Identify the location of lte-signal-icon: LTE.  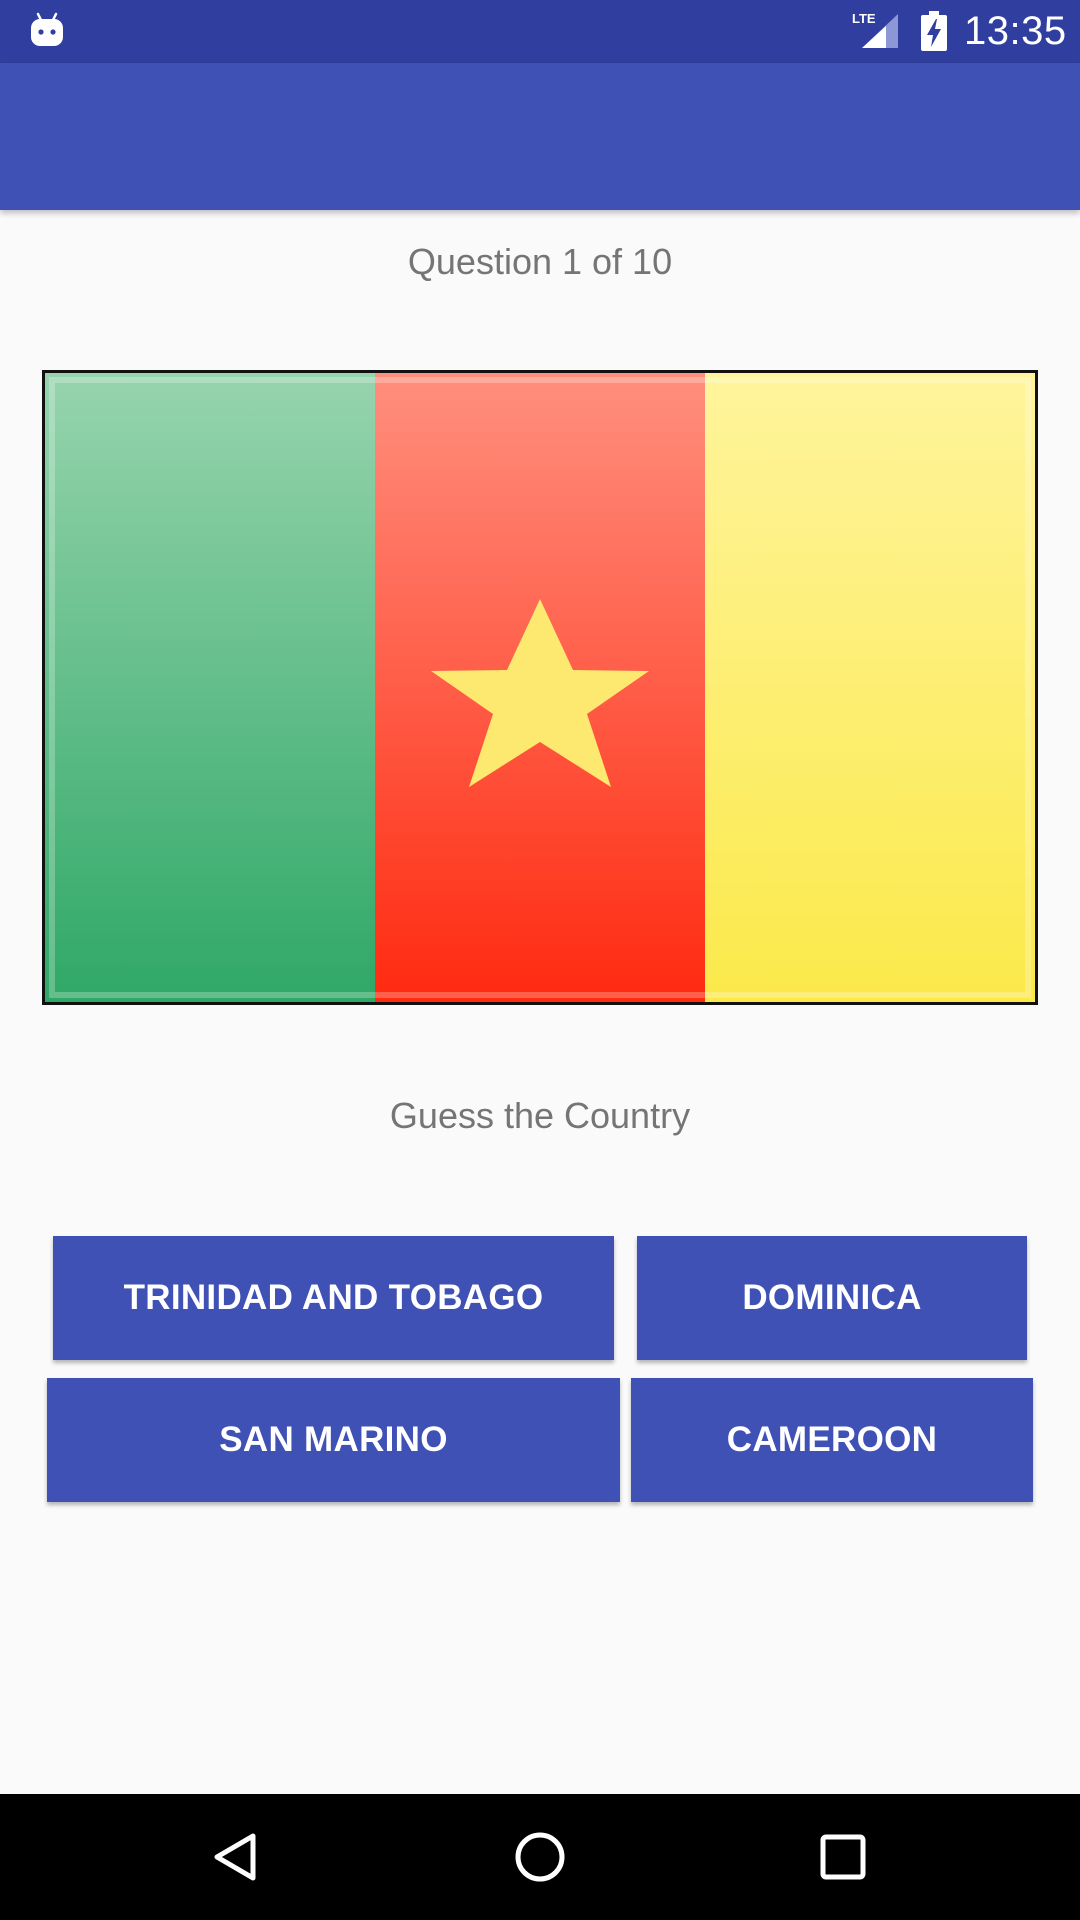
(875, 29).